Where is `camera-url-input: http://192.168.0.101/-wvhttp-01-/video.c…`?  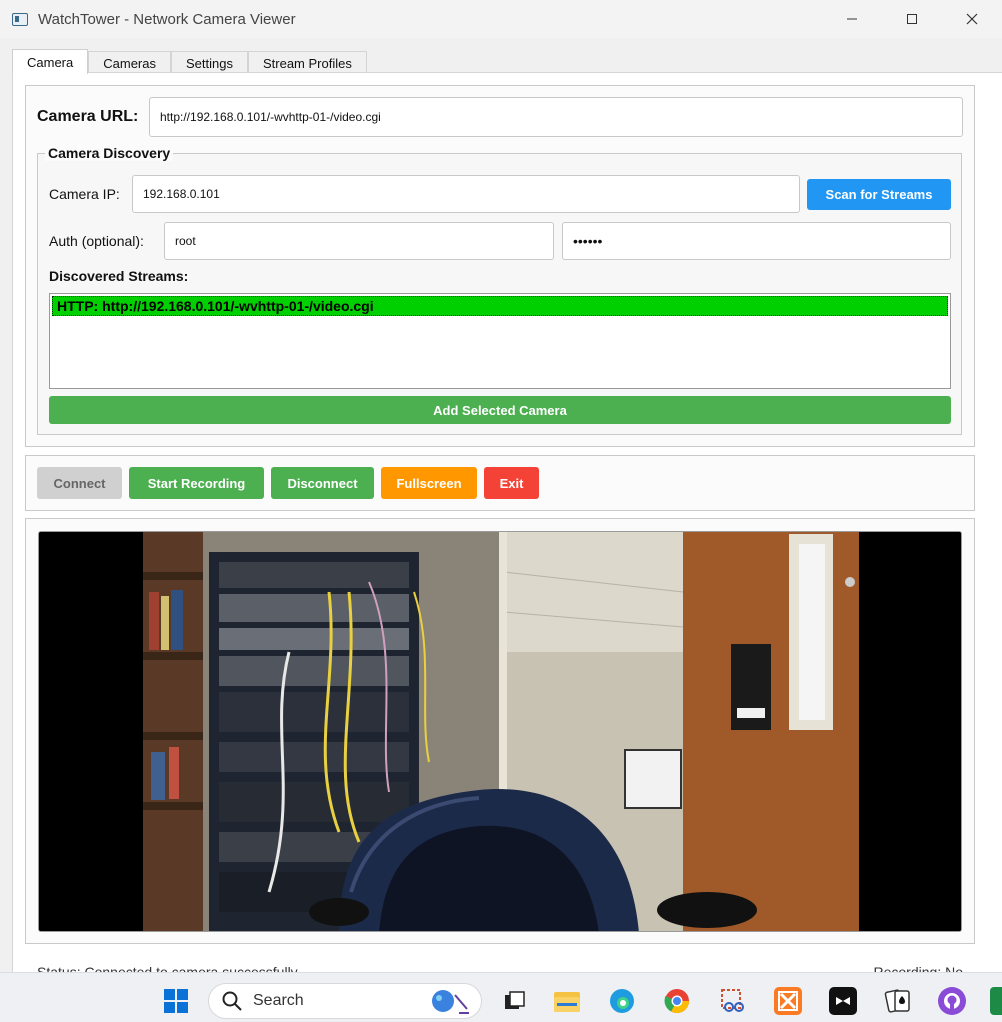
camera-url-input: http://192.168.0.101/-wvhttp-01-/video.c… is located at coordinates (556, 117).